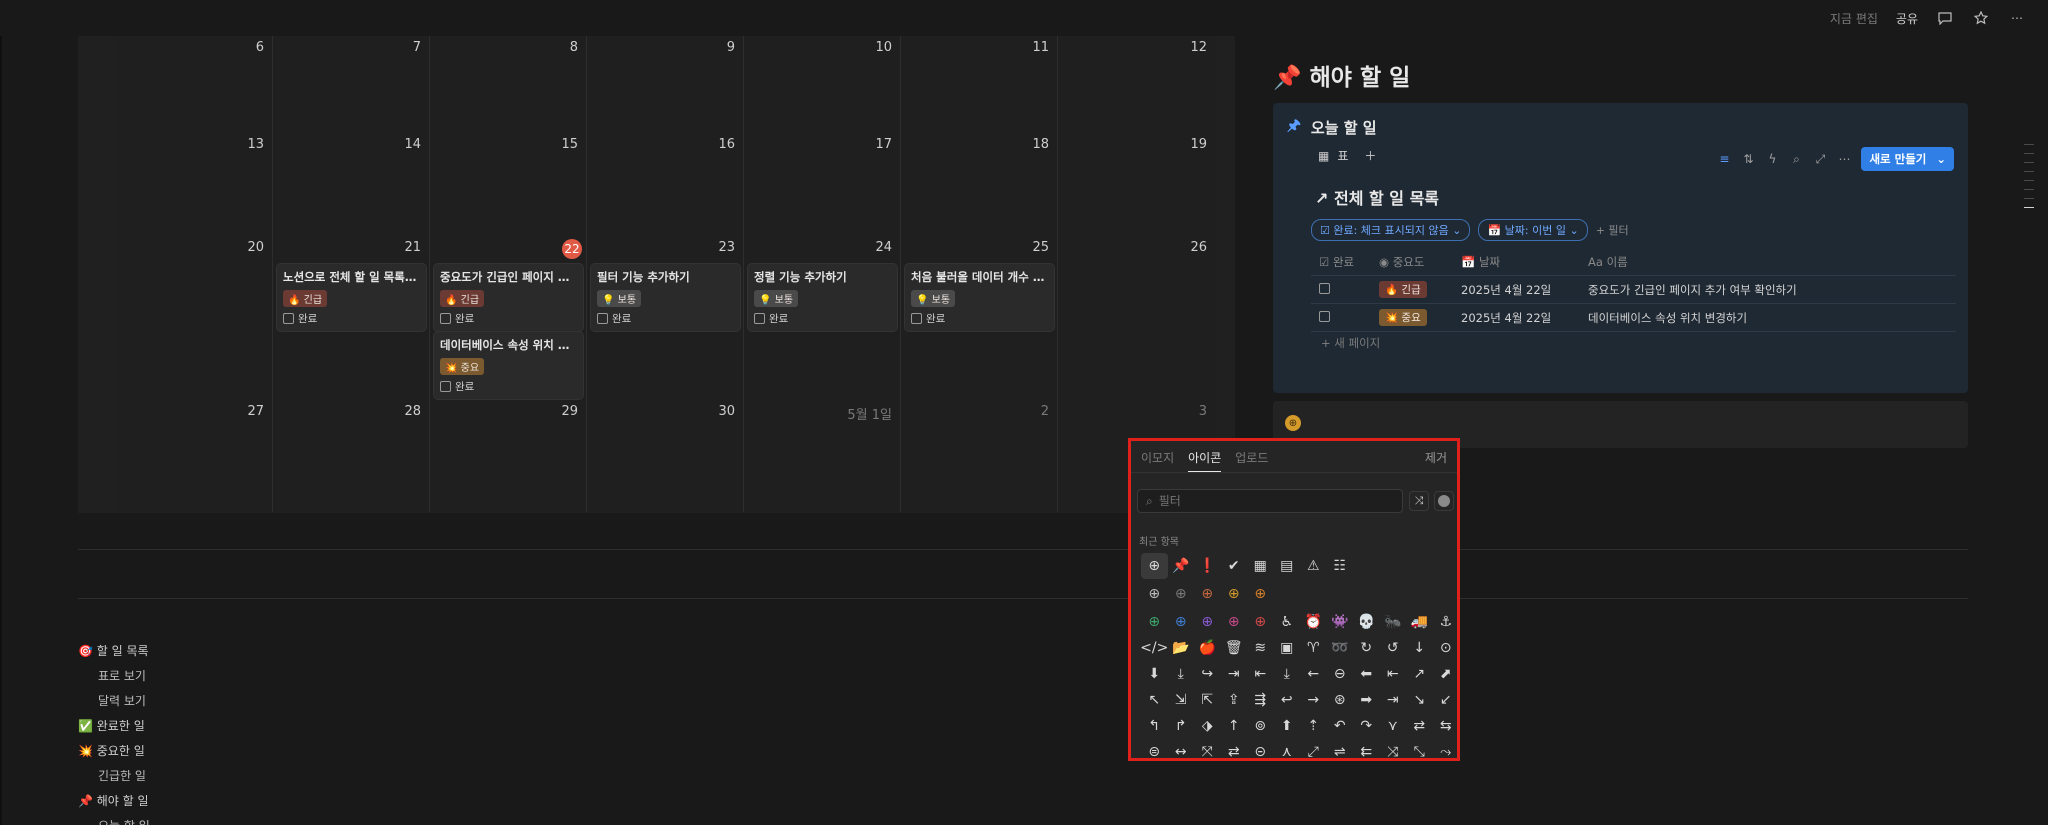 Image resolution: width=2048 pixels, height=825 pixels. Describe the element at coordinates (1724, 159) in the screenshot. I see `filter-icon: ≡` at that location.